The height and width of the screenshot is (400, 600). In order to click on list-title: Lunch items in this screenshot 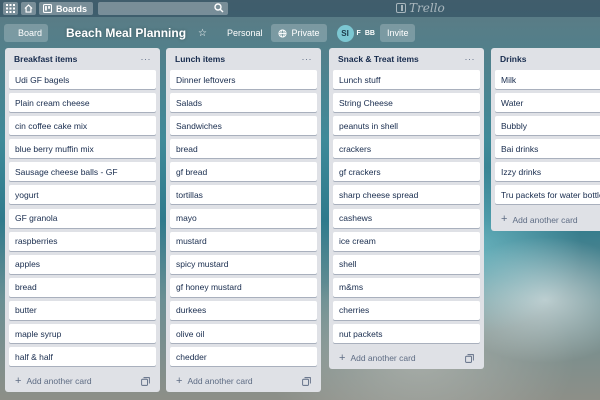, I will do `click(200, 59)`.